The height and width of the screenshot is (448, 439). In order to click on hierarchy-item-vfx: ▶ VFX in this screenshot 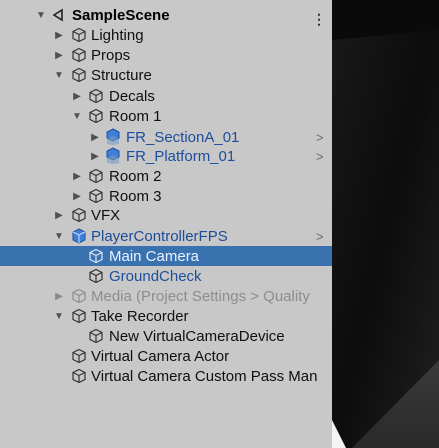, I will do `click(166, 215)`.